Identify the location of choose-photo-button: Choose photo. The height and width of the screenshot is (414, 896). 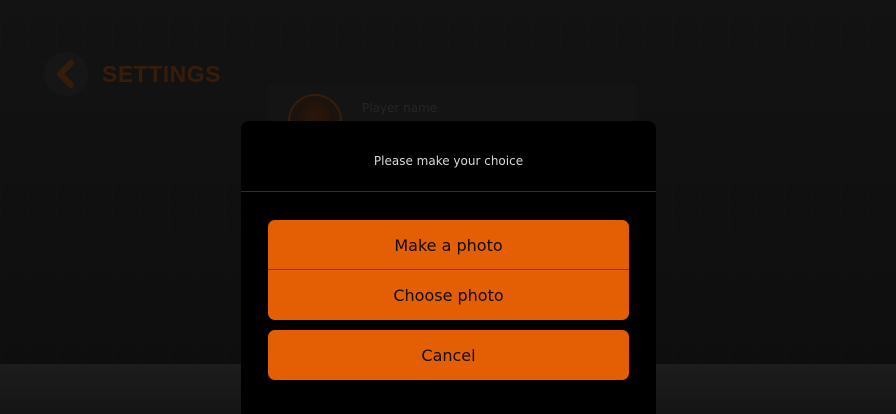
(448, 295).